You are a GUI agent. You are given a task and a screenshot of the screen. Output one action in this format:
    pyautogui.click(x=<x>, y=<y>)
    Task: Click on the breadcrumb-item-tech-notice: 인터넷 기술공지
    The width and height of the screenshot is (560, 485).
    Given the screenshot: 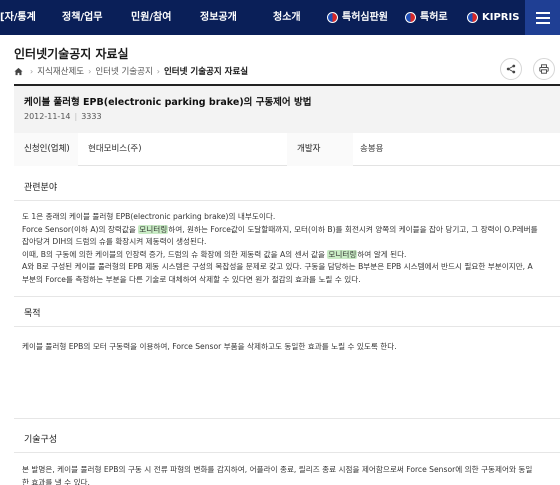 What is the action you would take?
    pyautogui.click(x=123, y=71)
    